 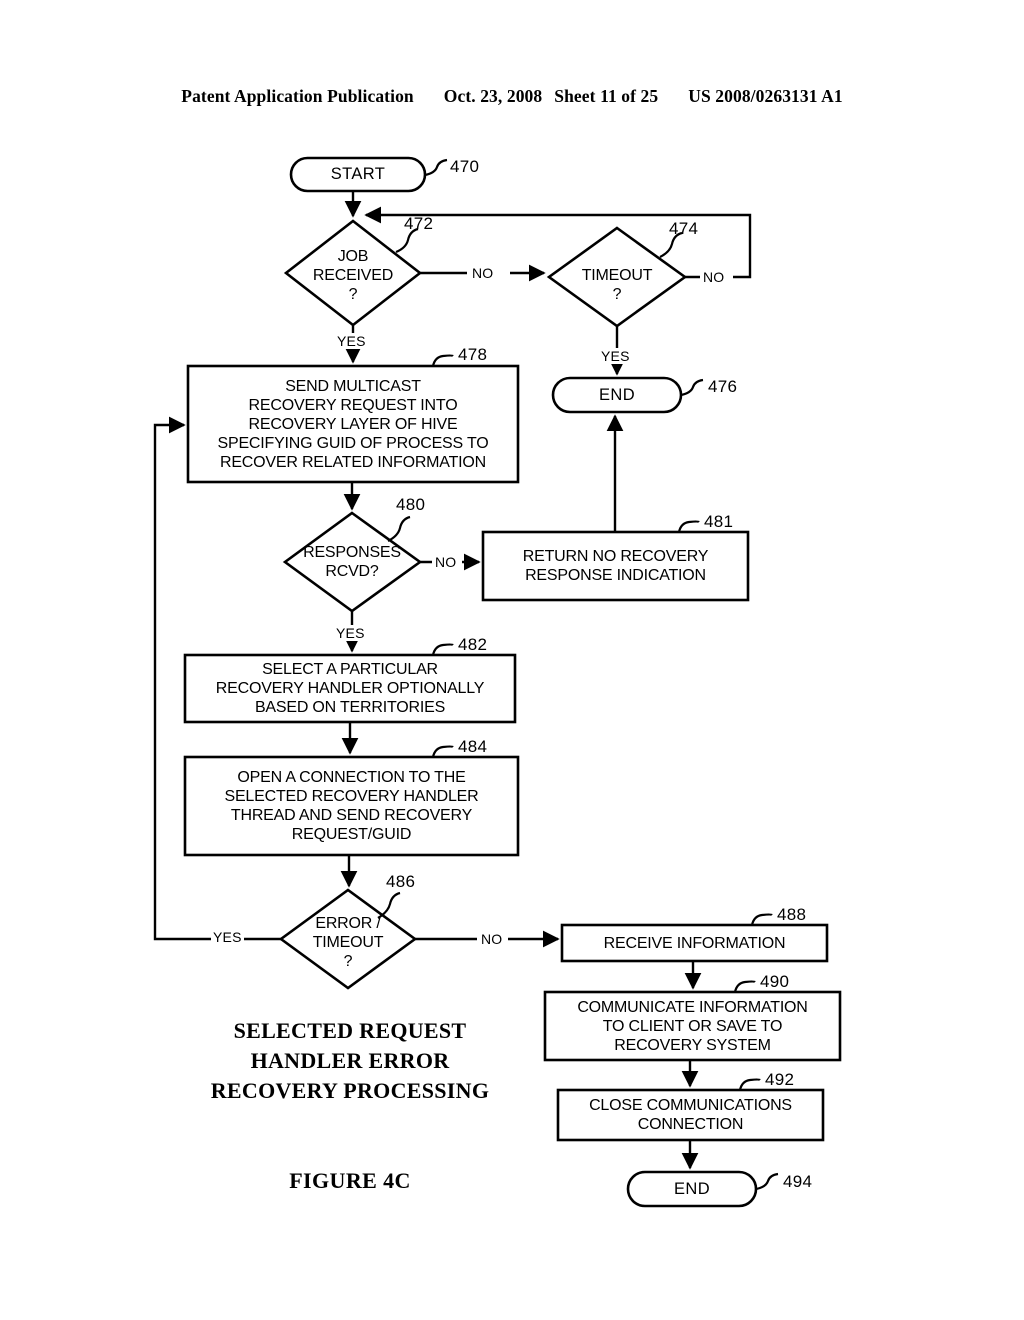 I want to click on figure-number: FIGURE 4C, so click(x=350, y=1180).